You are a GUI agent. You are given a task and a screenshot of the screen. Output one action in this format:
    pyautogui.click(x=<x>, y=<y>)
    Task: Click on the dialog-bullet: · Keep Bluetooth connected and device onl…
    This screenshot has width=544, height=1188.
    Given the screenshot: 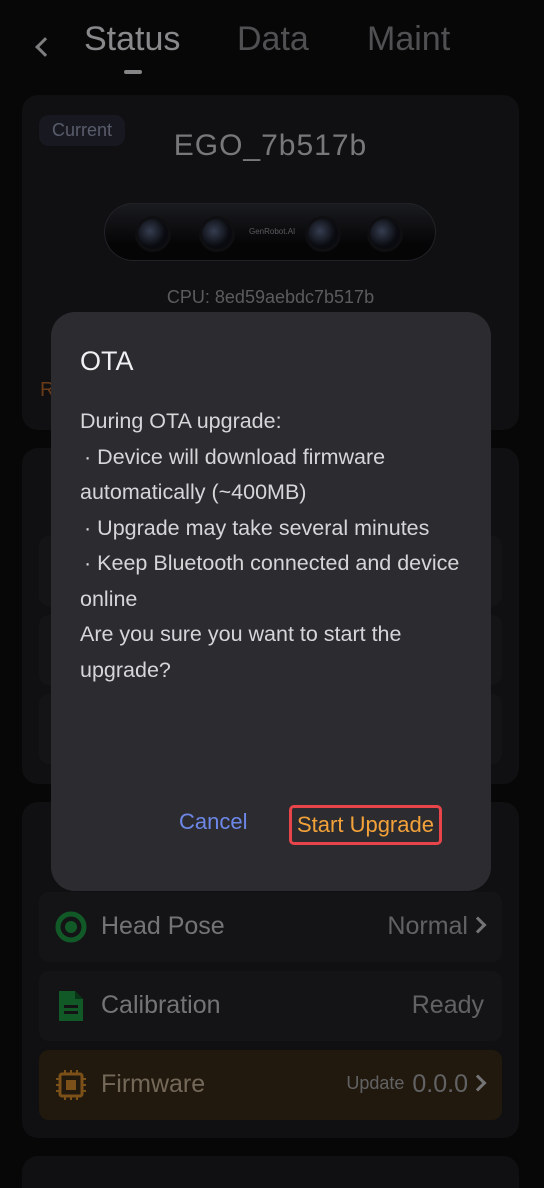 What is the action you would take?
    pyautogui.click(x=270, y=581)
    